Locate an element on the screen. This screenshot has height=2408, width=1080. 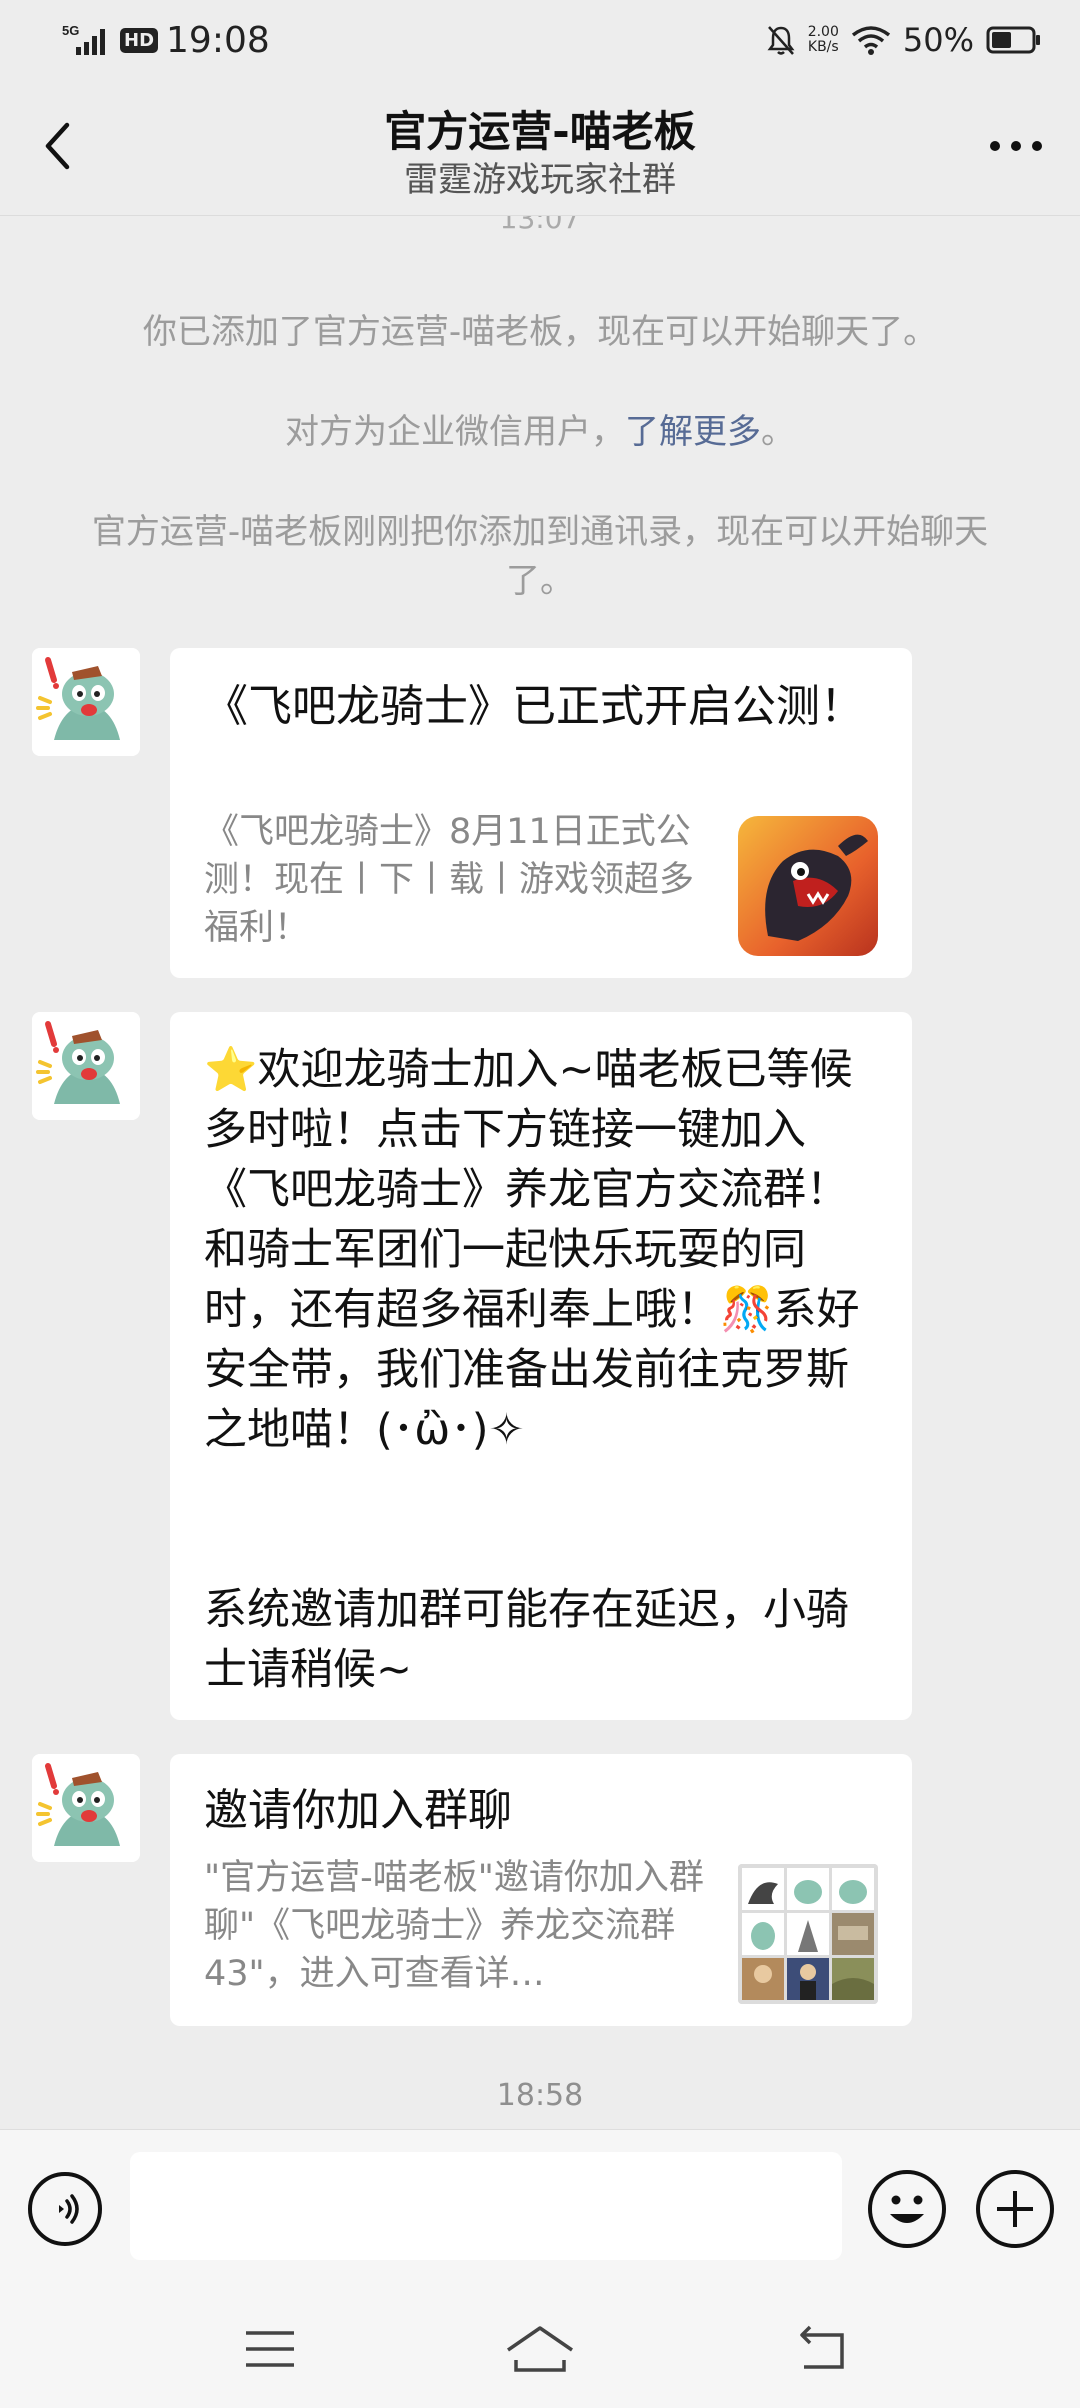
voice-button is located at coordinates (65, 2209).